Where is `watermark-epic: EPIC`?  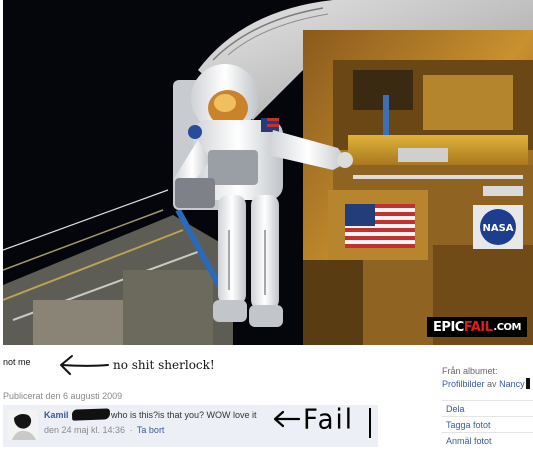
watermark-epic: EPIC is located at coordinates (448, 327).